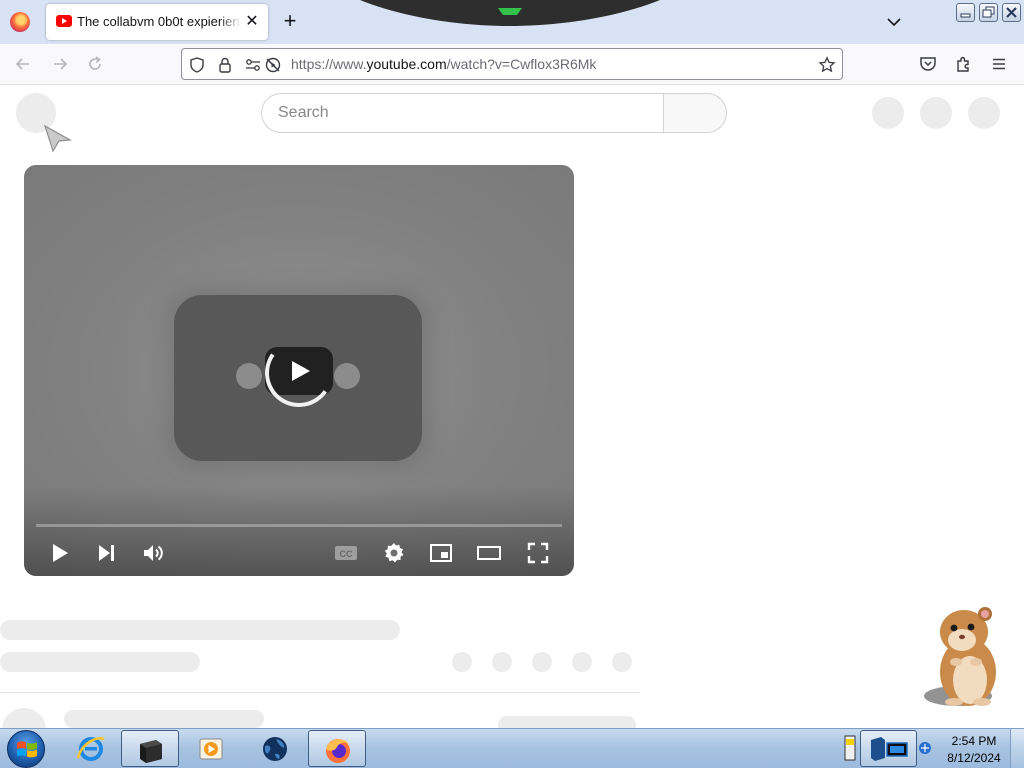 The width and height of the screenshot is (1024, 768). Describe the element at coordinates (200, 630) in the screenshot. I see `video-title-skeleton` at that location.